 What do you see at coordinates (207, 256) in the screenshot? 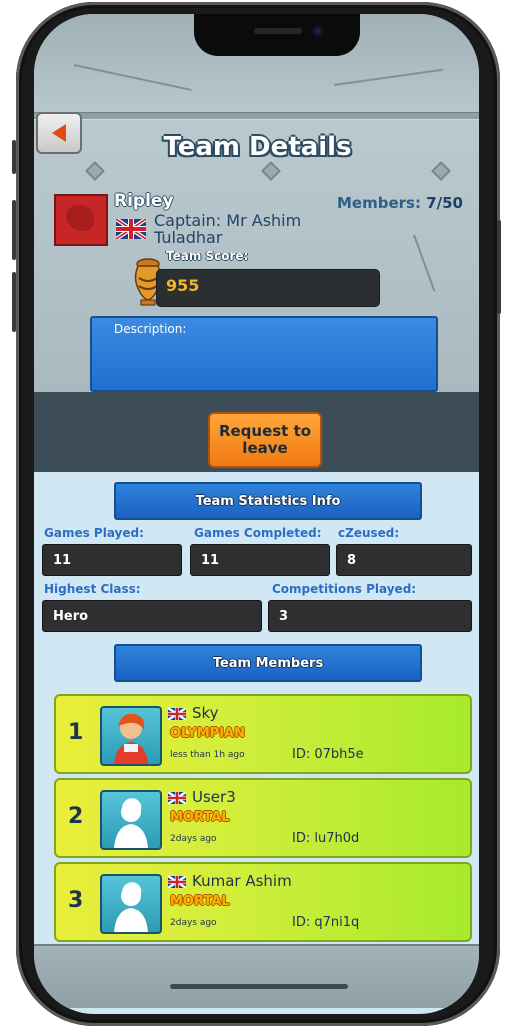
I see `team-score-label: Team Score:` at bounding box center [207, 256].